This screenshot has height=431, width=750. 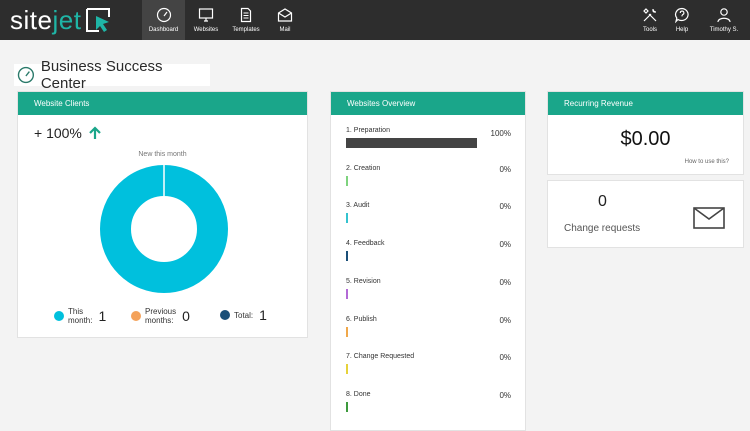 I want to click on recurring-revenue-card: Recurring Revenue $0.00 How to use this?, so click(x=645, y=133).